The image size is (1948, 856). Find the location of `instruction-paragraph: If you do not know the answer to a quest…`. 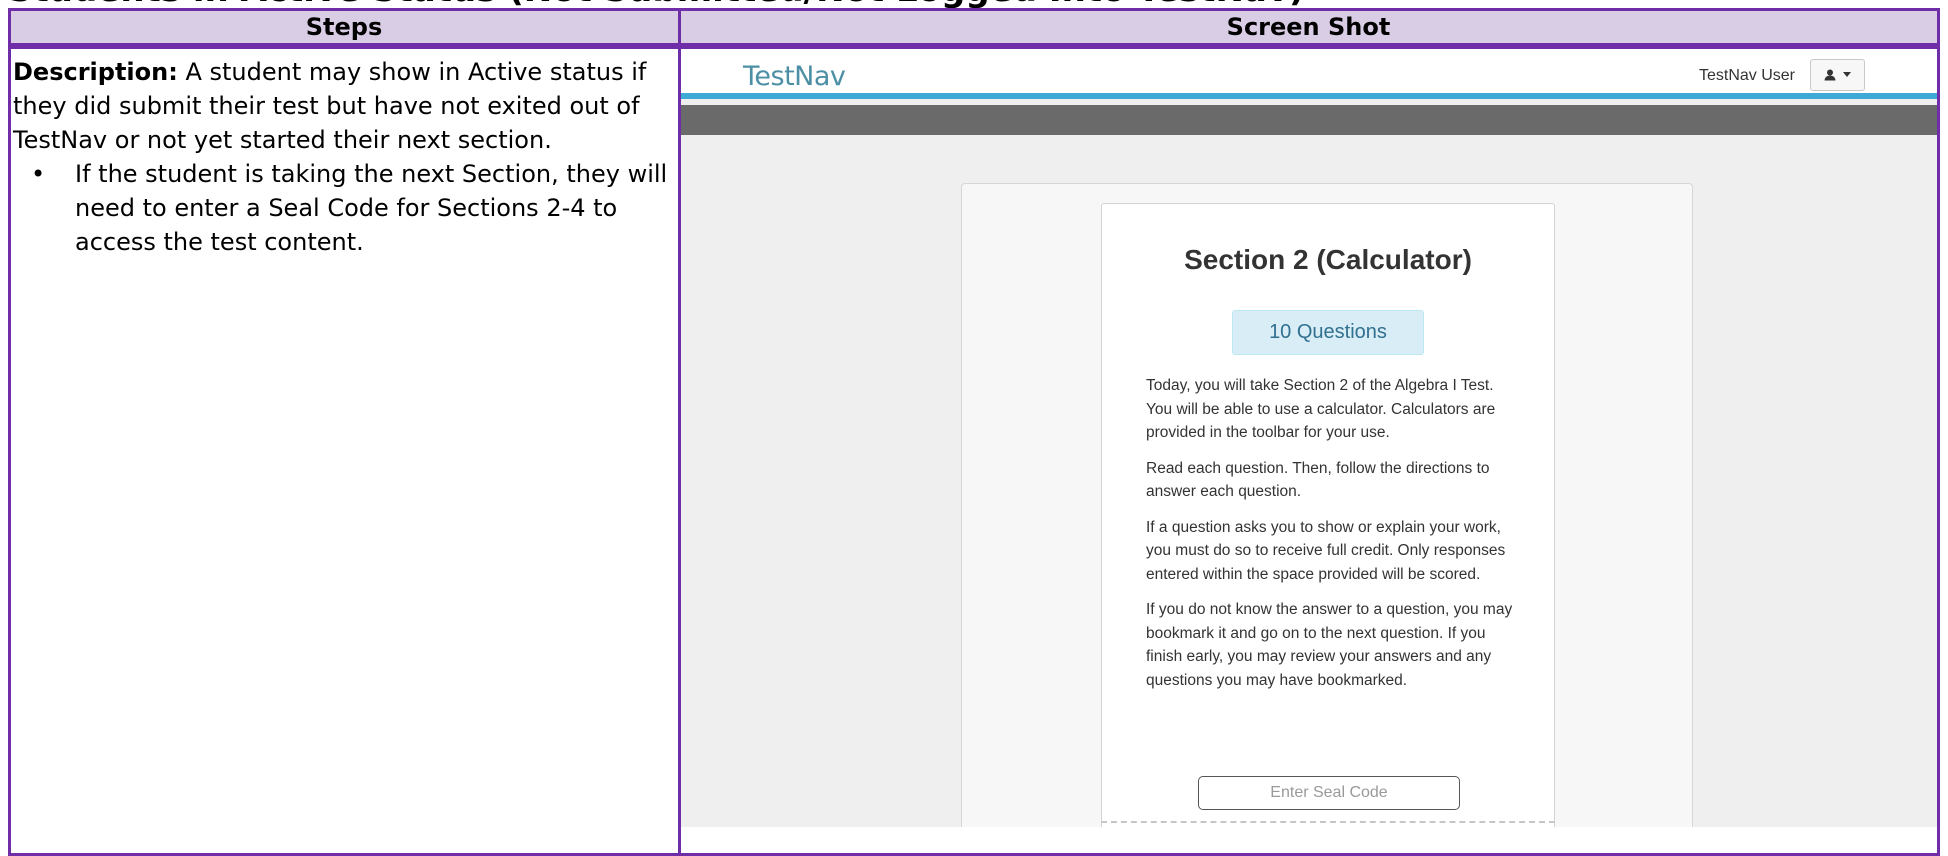

instruction-paragraph: If you do not know the answer to a quest… is located at coordinates (1329, 645).